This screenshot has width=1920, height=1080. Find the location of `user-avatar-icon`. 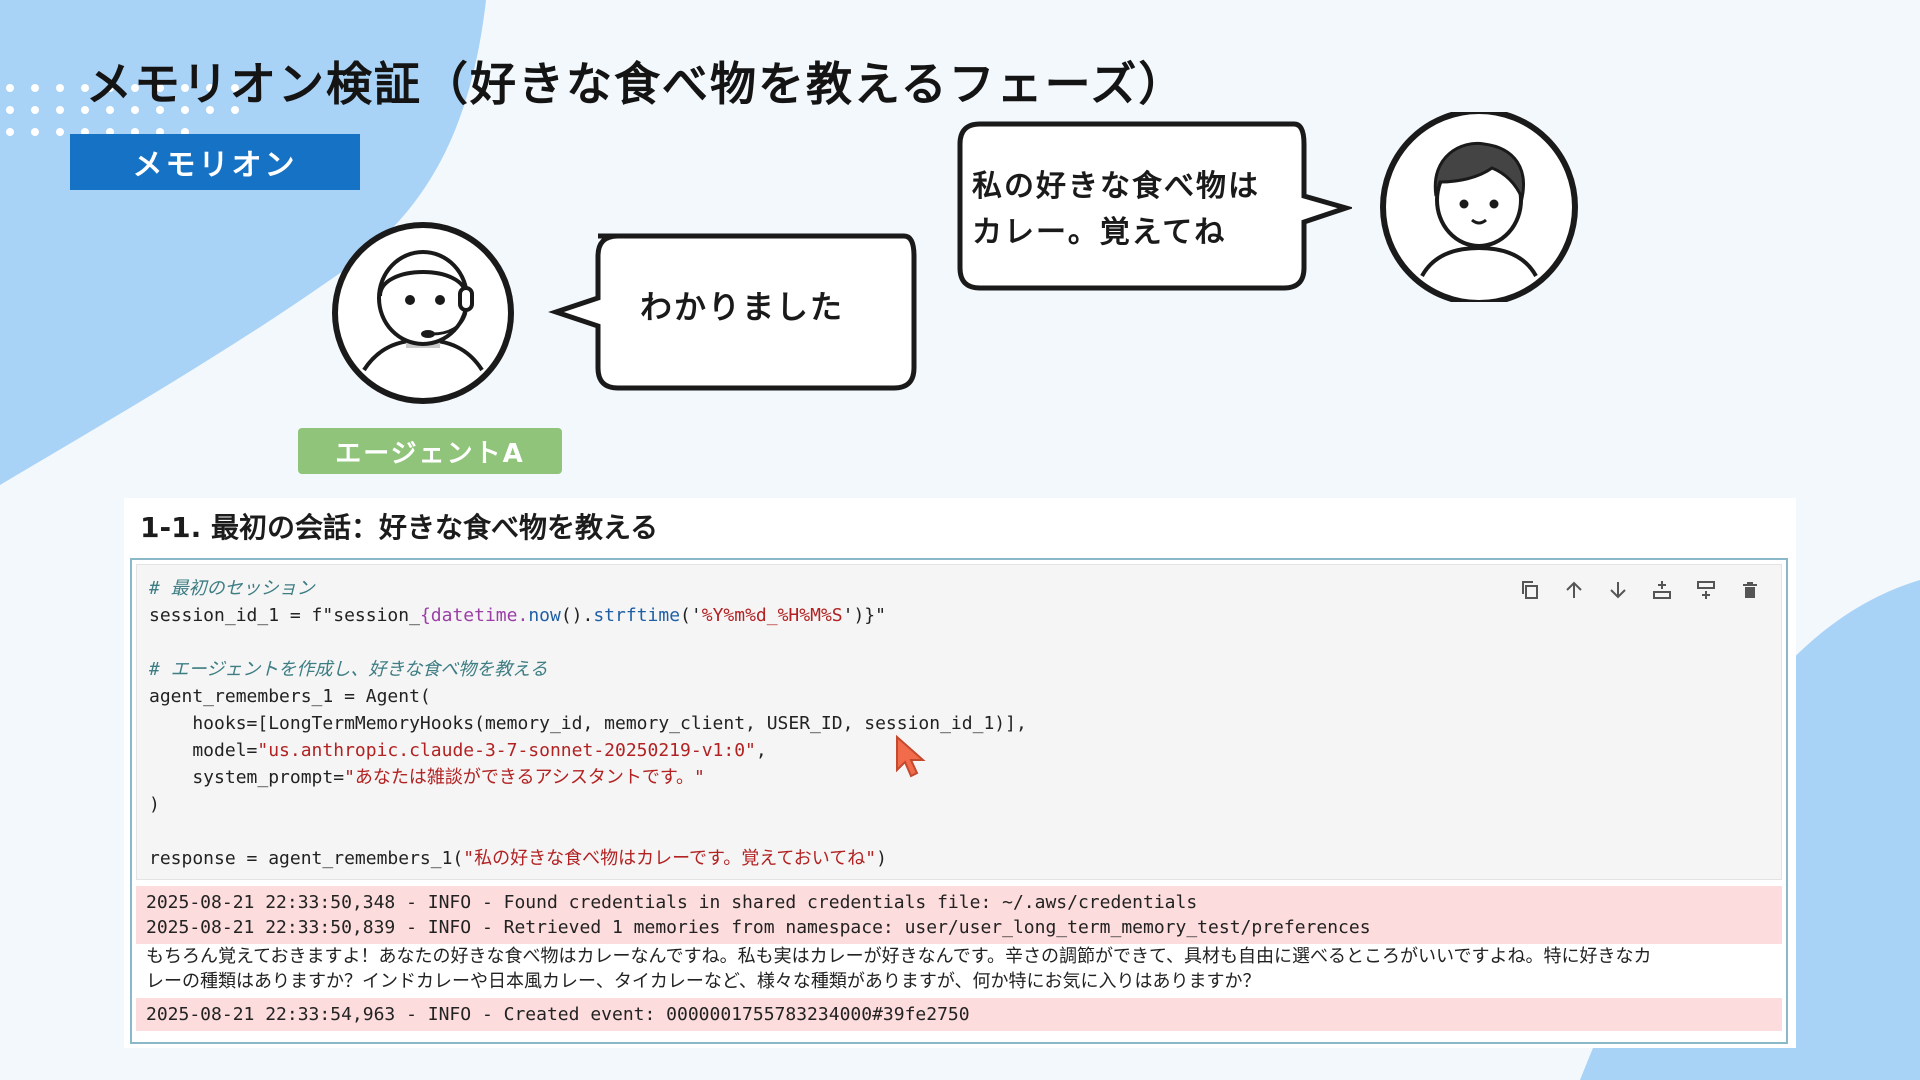

user-avatar-icon is located at coordinates (1479, 207).